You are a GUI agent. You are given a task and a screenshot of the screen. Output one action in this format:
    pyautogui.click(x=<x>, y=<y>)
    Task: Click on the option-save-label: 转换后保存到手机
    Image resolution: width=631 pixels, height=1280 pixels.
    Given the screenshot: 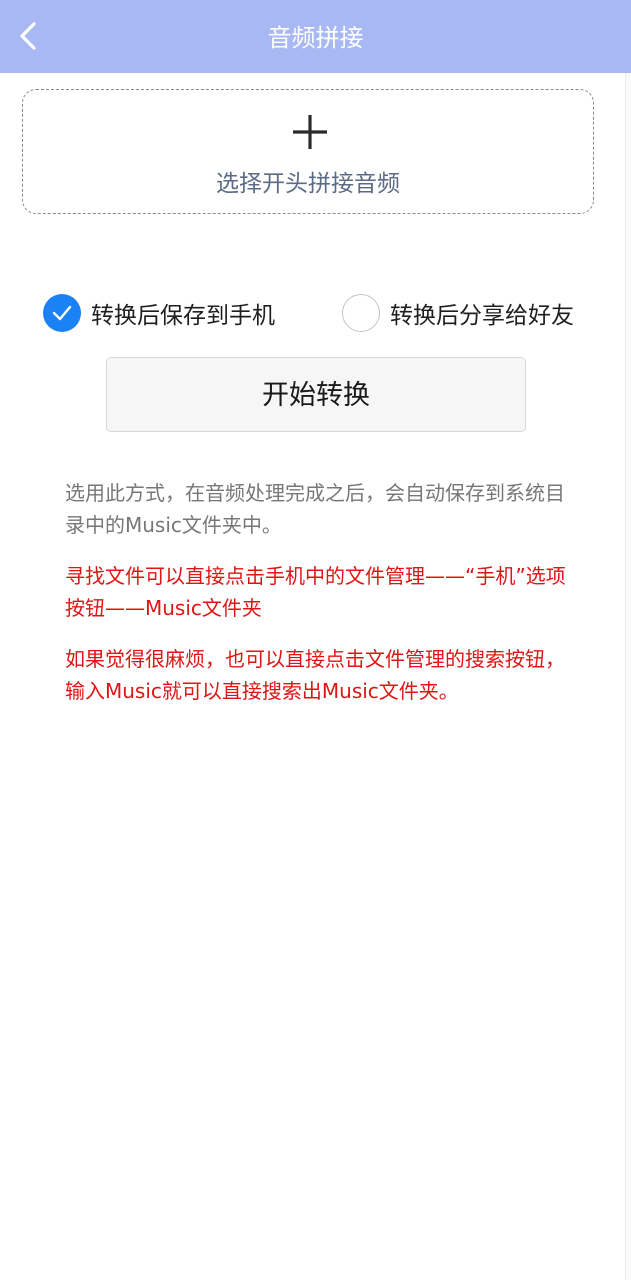 What is the action you would take?
    pyautogui.click(x=183, y=316)
    